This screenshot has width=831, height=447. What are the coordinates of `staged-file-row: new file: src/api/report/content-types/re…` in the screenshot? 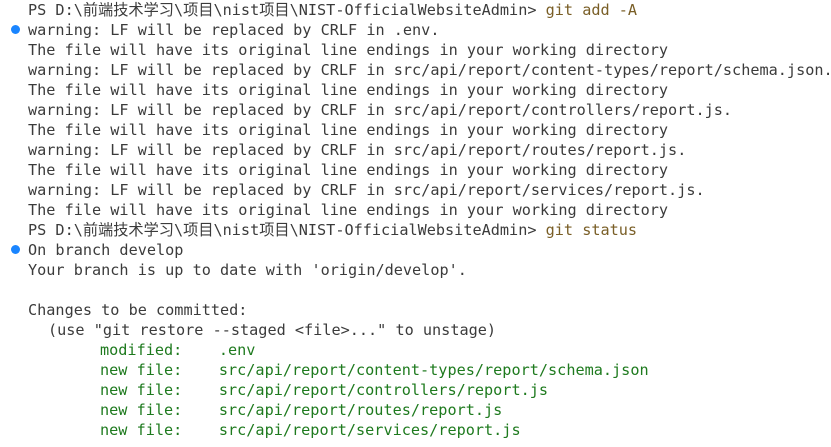 It's located at (338, 370).